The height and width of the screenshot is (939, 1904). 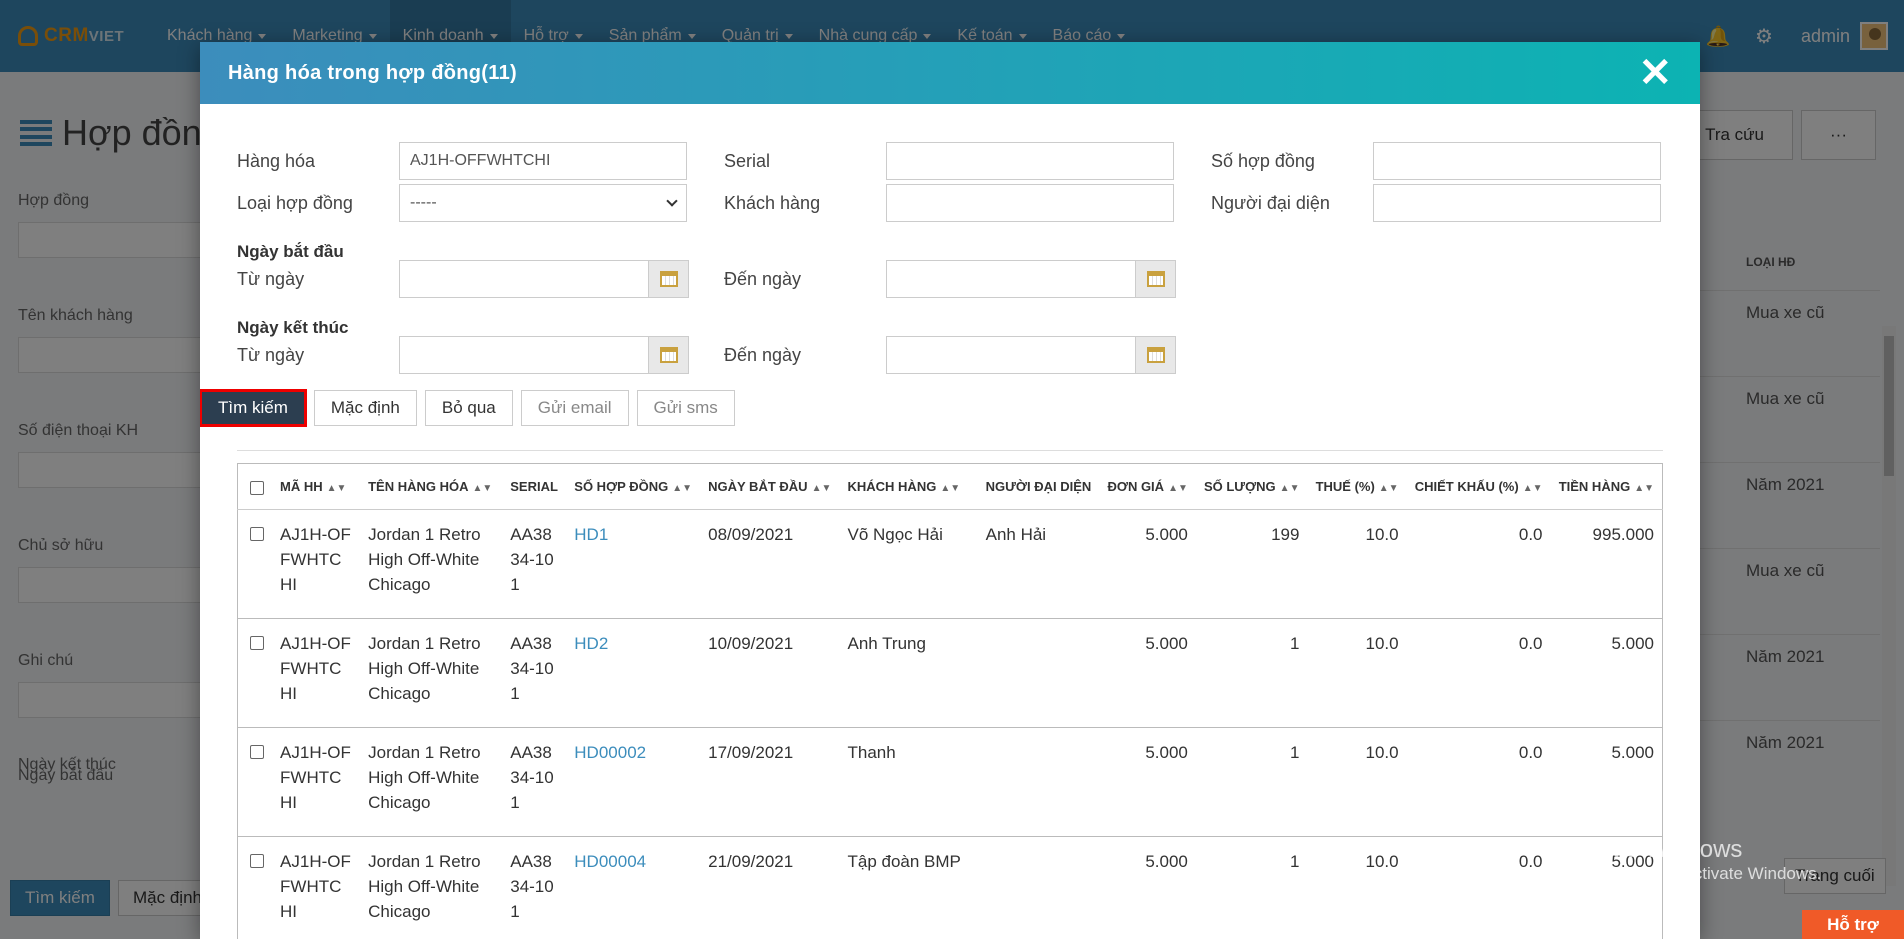 I want to click on field-end-to: Đến ngày, so click(x=950, y=355).